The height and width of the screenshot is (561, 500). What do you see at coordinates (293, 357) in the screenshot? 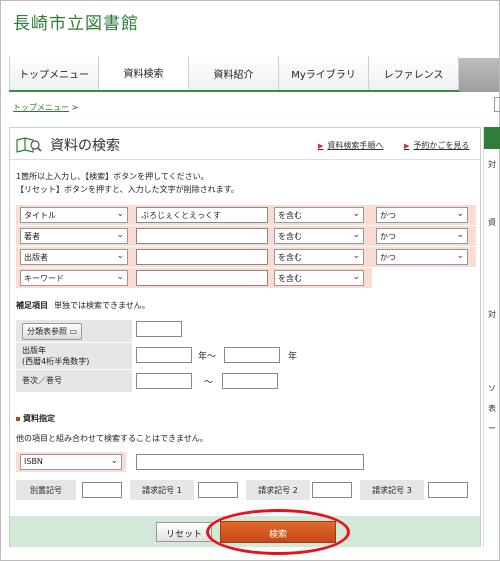
I see `pub-year-to-unit: 年` at bounding box center [293, 357].